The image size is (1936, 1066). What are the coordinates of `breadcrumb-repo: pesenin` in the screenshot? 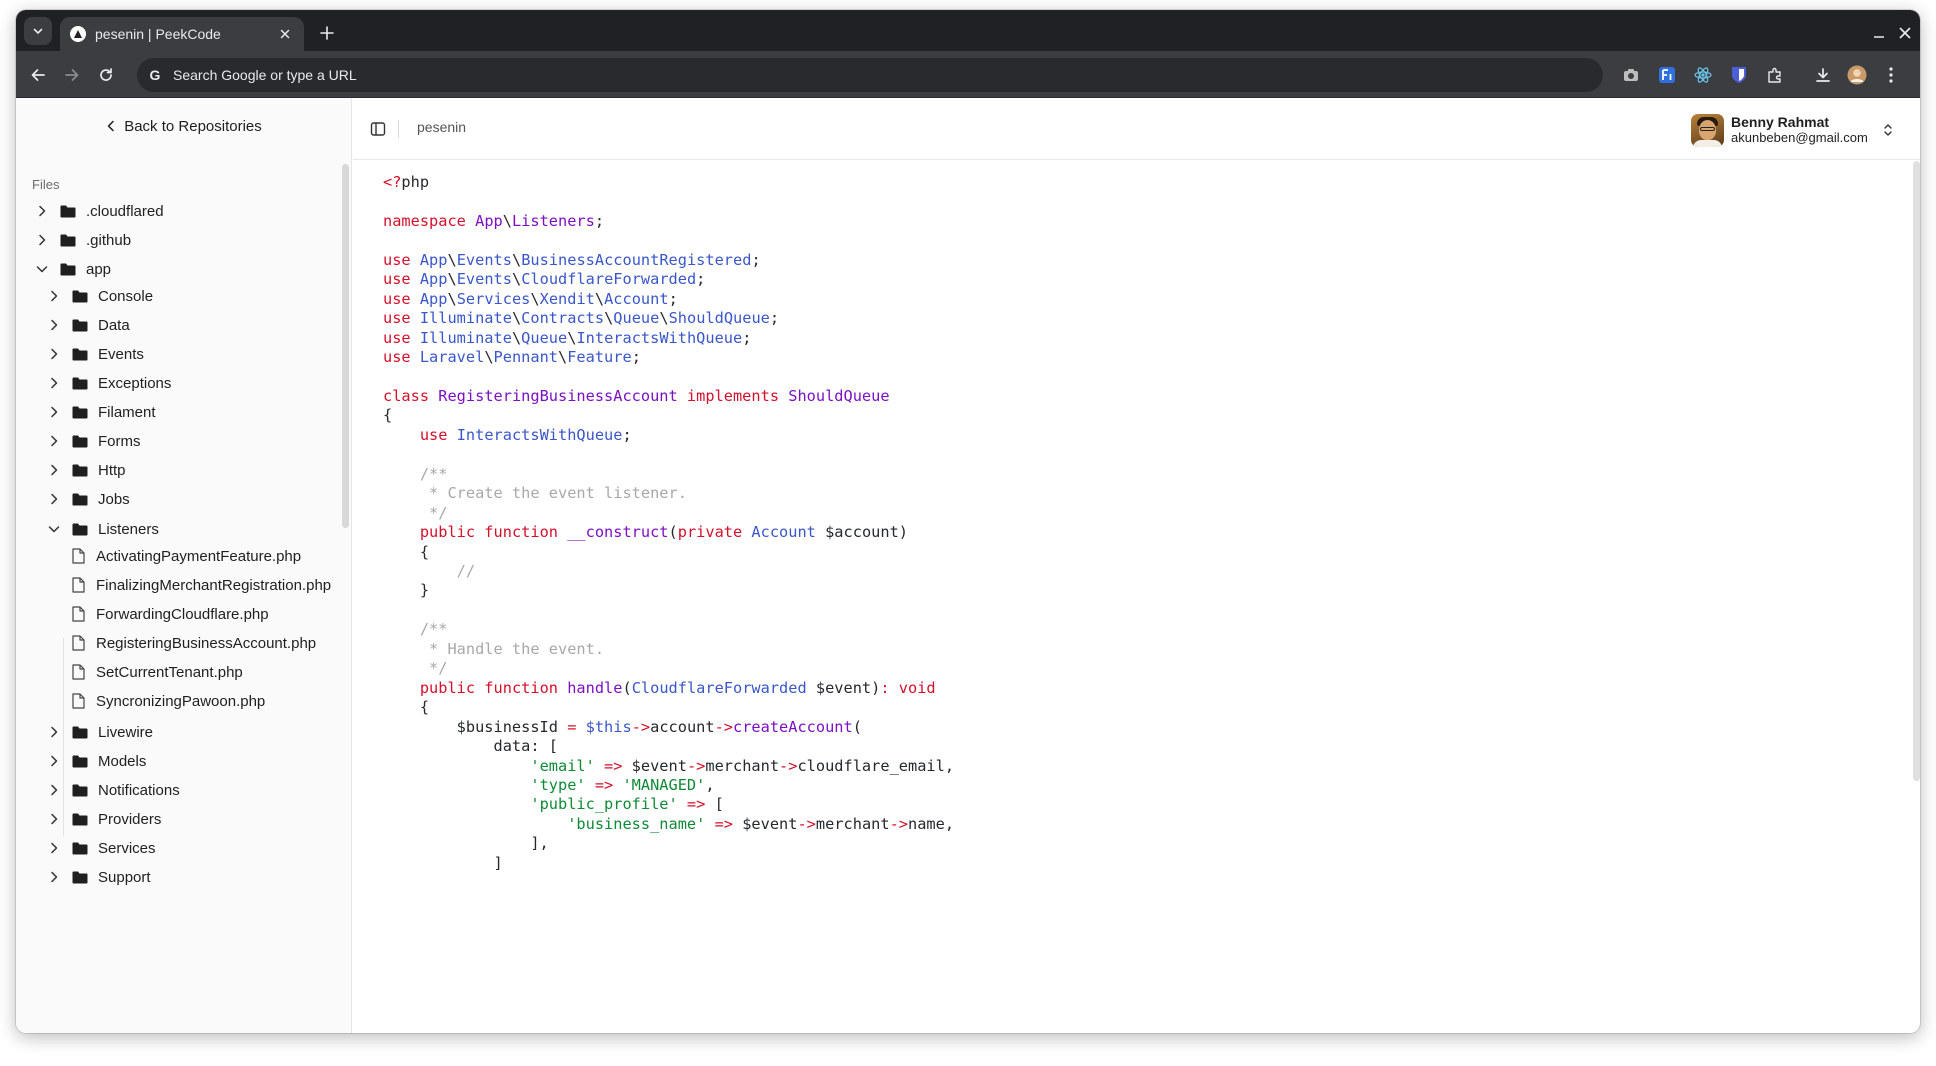 It's located at (441, 127).